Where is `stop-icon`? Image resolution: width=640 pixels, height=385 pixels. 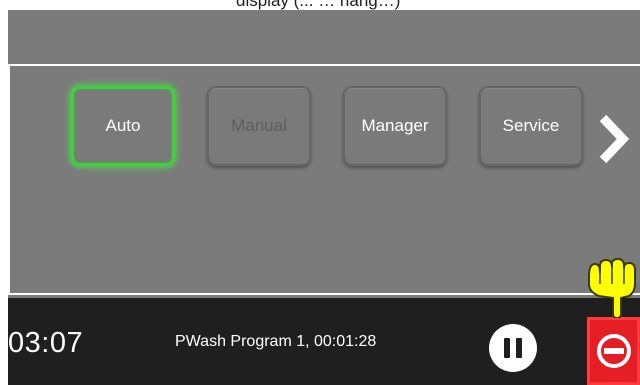
stop-icon is located at coordinates (614, 351).